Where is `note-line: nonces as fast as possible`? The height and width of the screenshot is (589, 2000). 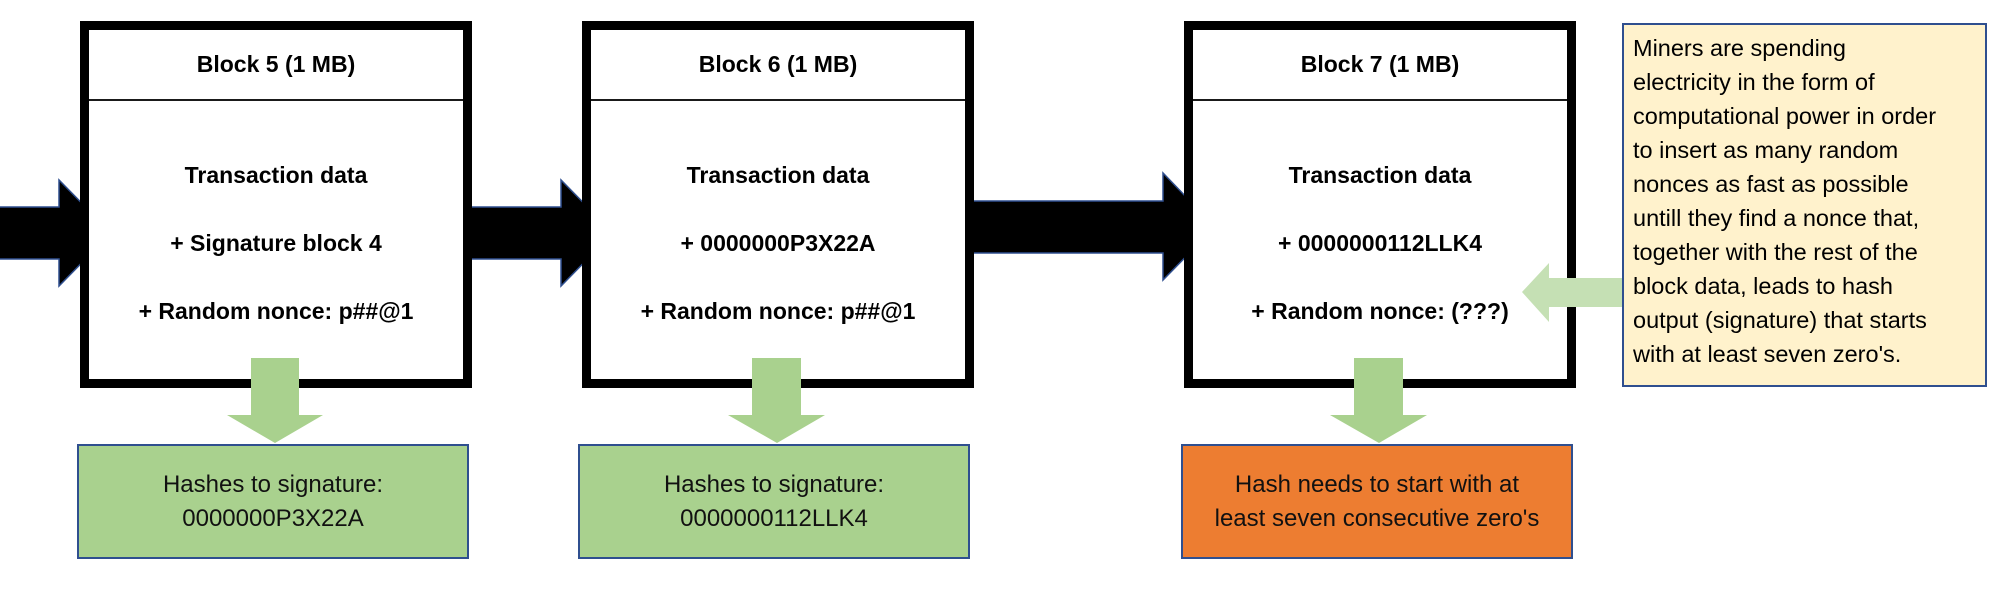 note-line: nonces as fast as possible is located at coordinates (1771, 184).